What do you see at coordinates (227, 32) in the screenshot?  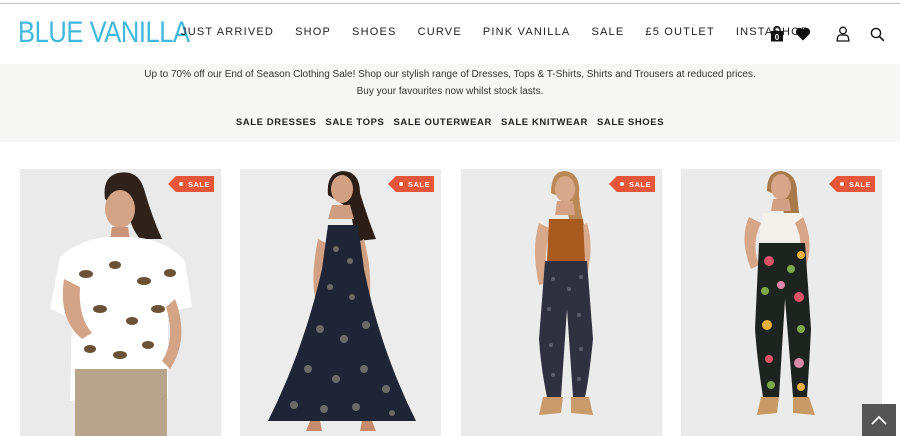 I see `nav-just-arrived: JUST ARRIVED` at bounding box center [227, 32].